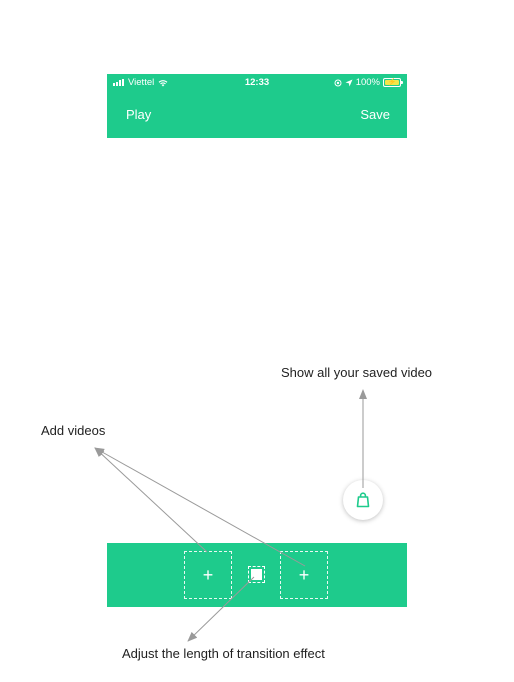  Describe the element at coordinates (349, 82) in the screenshot. I see `location-icon` at that location.